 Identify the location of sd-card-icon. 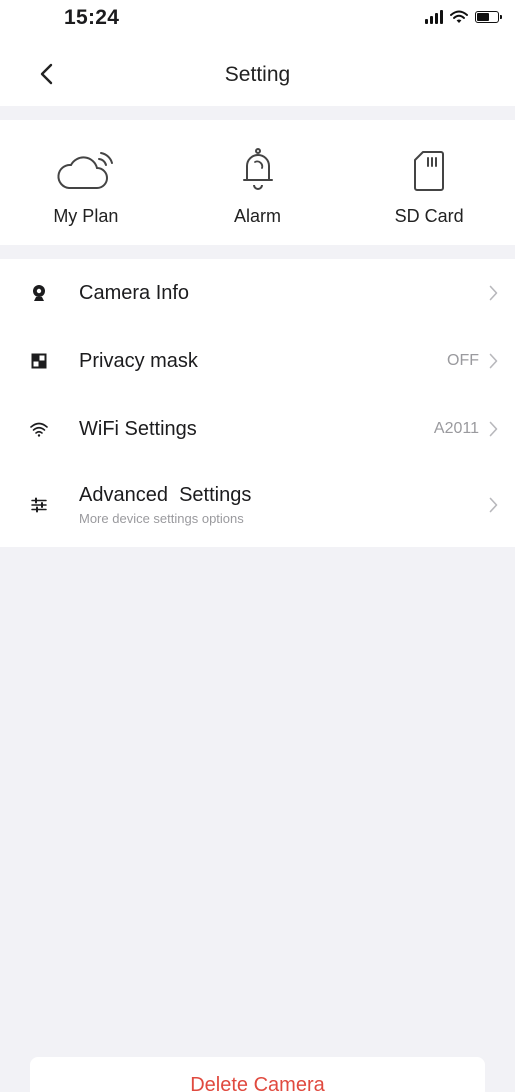
(429, 171).